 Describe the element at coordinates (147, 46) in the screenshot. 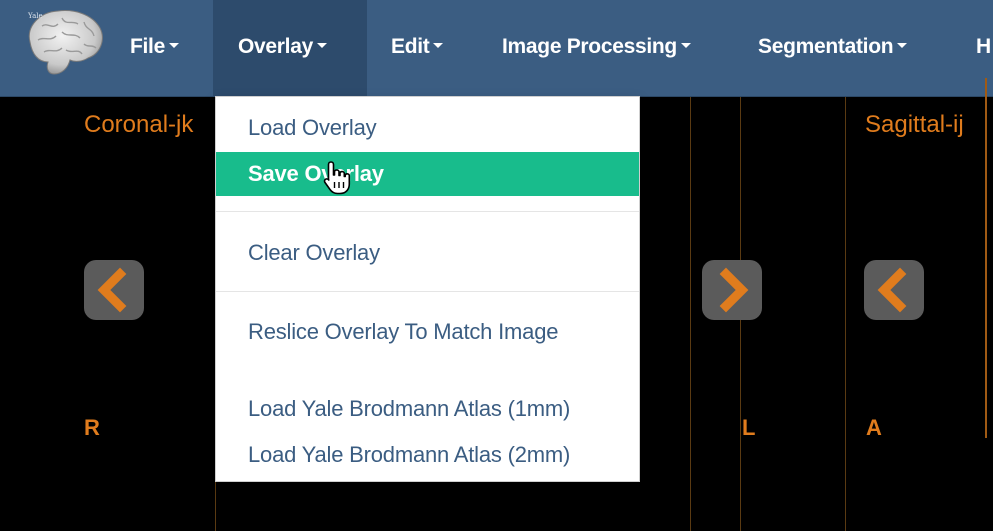

I see `nav-file-label: File` at that location.